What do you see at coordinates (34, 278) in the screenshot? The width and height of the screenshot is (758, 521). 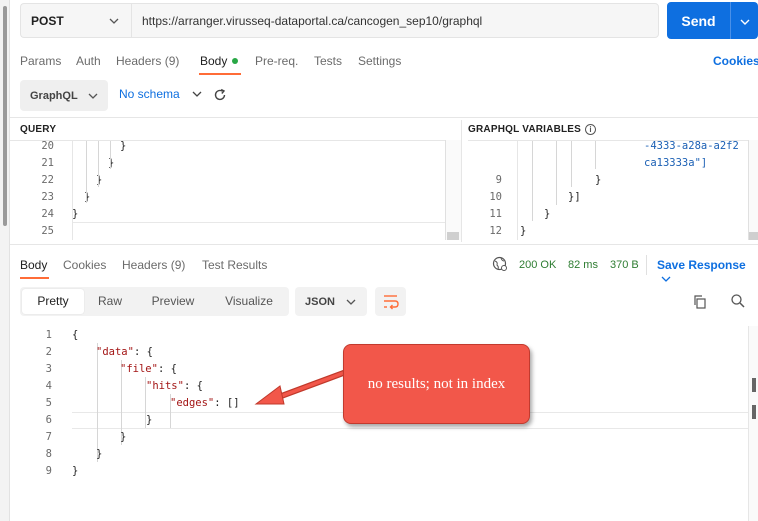 I see `active-response-tab-underline` at bounding box center [34, 278].